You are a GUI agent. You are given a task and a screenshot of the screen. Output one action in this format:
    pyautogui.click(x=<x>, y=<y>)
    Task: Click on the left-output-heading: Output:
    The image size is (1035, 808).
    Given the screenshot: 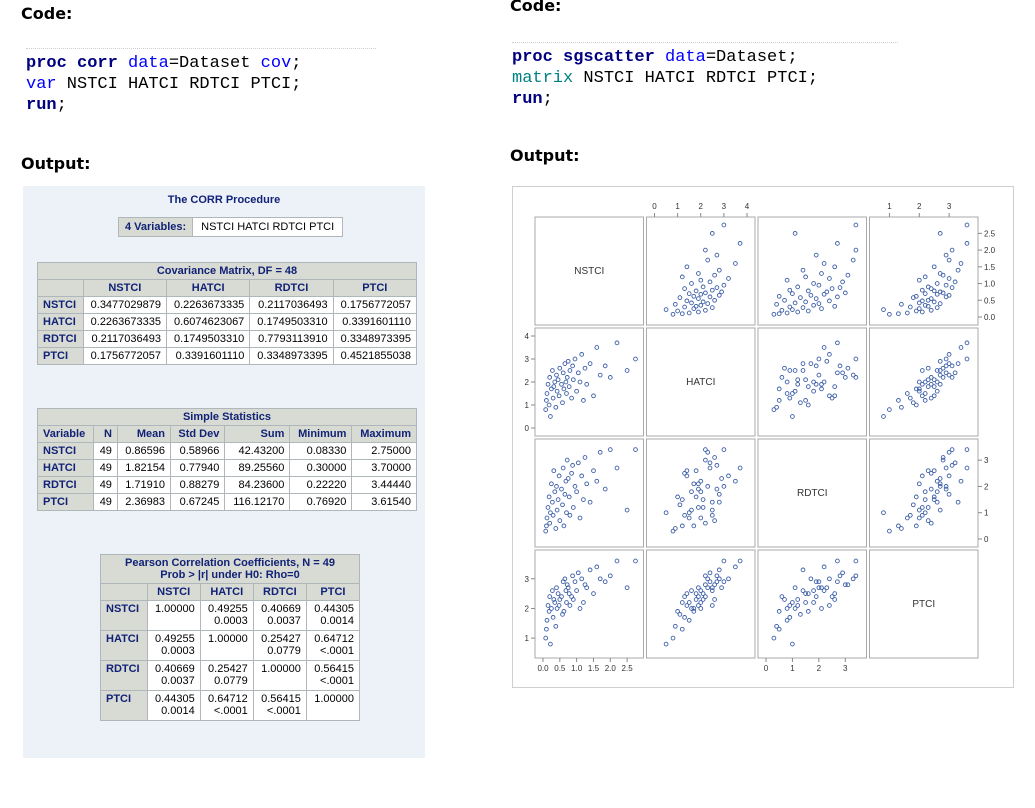 What is the action you would take?
    pyautogui.click(x=56, y=163)
    